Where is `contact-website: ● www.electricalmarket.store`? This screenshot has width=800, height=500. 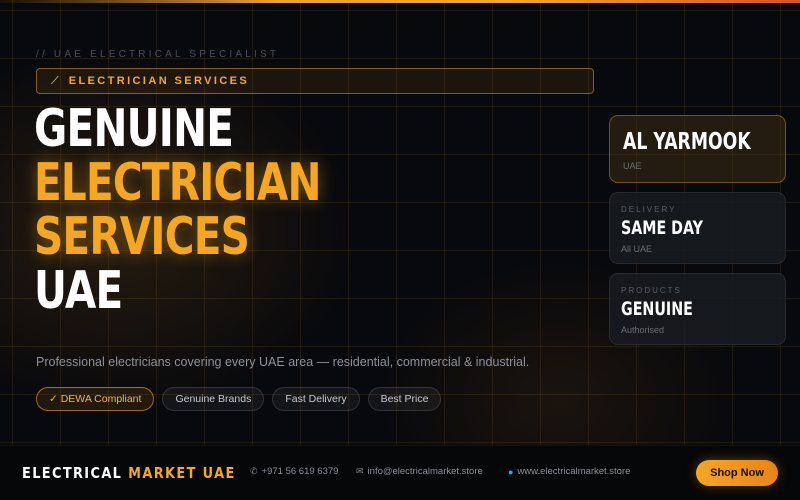 contact-website: ● www.electricalmarket.store is located at coordinates (569, 471).